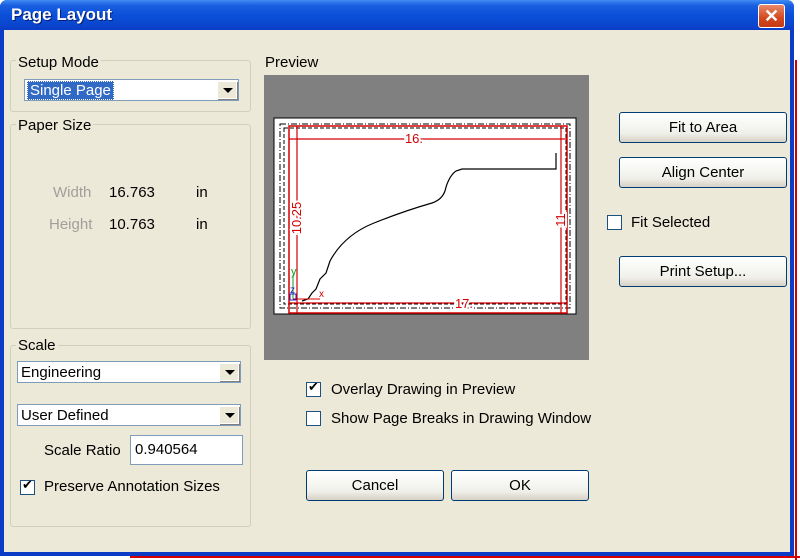 The width and height of the screenshot is (800, 560). I want to click on dialog-title: Page Layout, so click(62, 14).